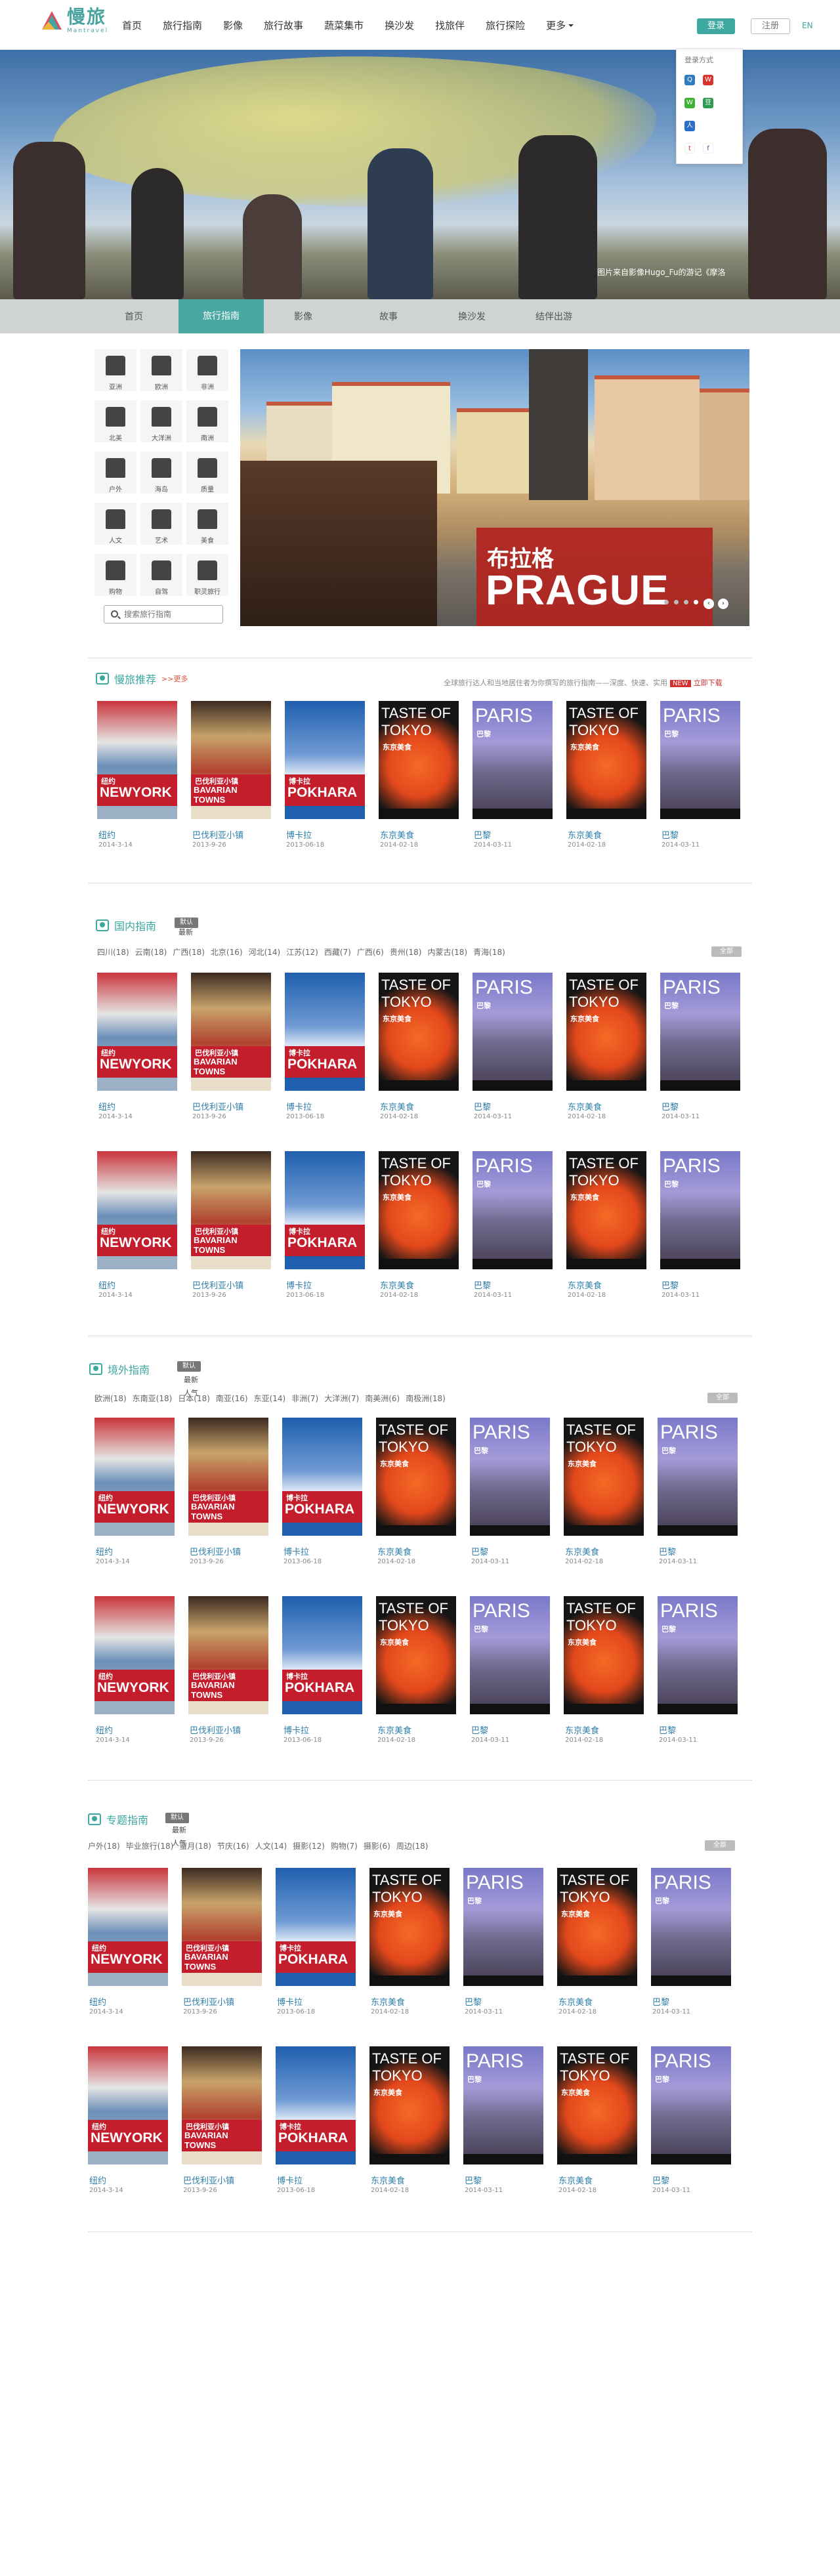 The height and width of the screenshot is (2576, 840). Describe the element at coordinates (153, 1398) in the screenshot. I see `filter-item: 东南亚(18)` at that location.